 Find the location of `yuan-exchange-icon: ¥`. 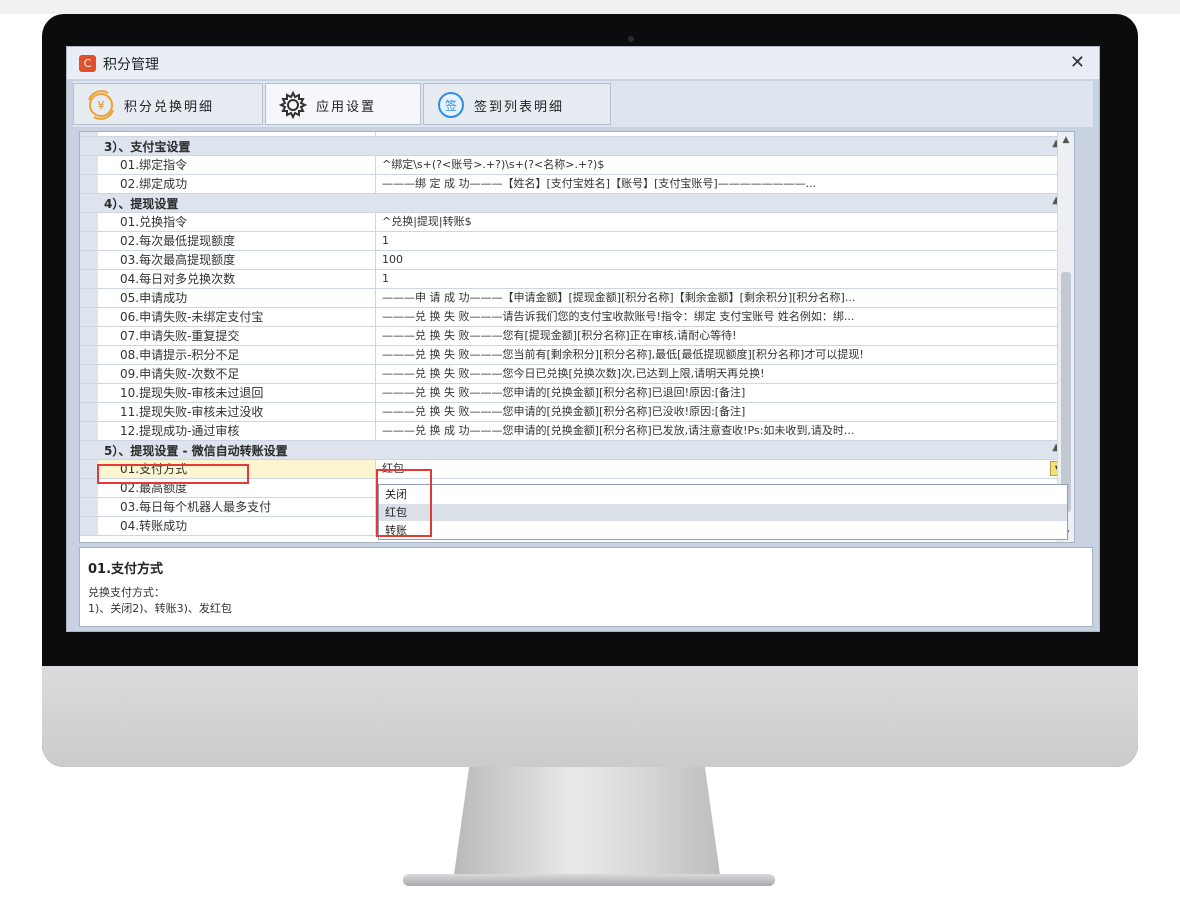

yuan-exchange-icon: ¥ is located at coordinates (101, 105).